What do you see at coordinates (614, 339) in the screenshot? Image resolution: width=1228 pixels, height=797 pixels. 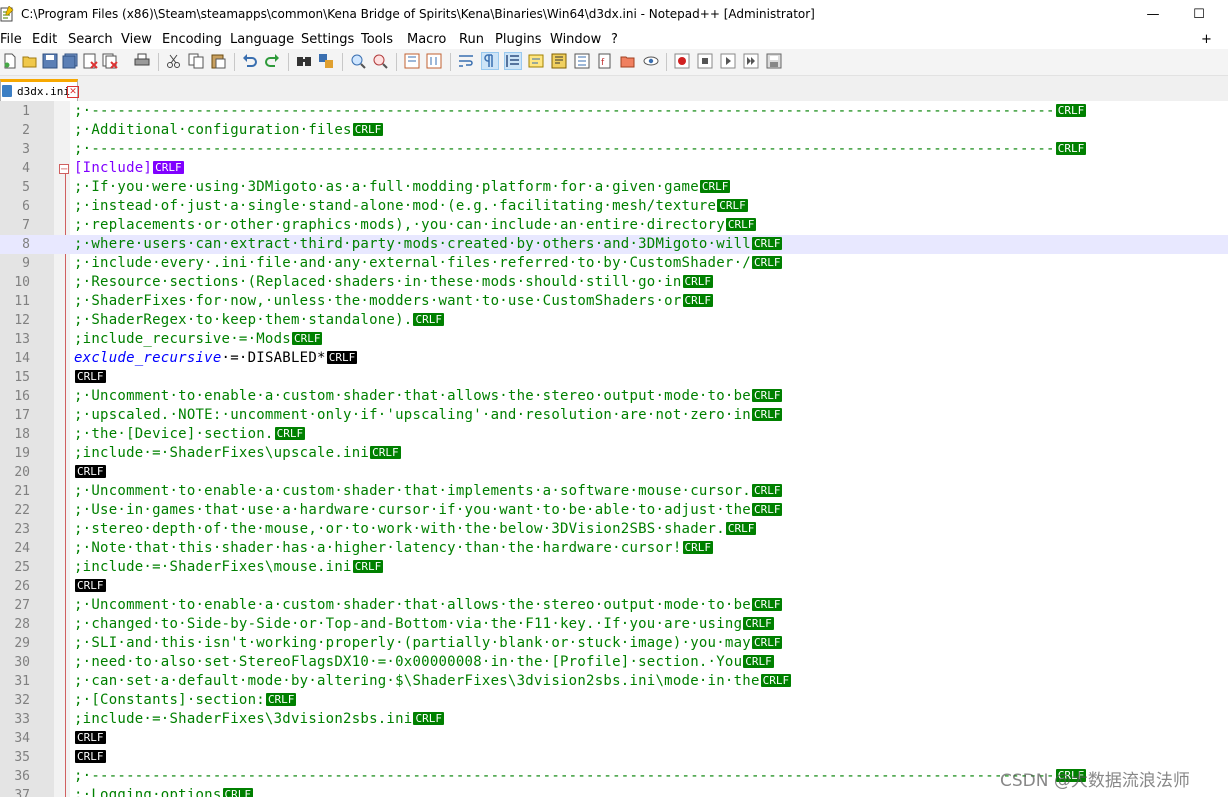 I see `editor-line: 13 ;include_recursive·=·Mods CRLF` at bounding box center [614, 339].